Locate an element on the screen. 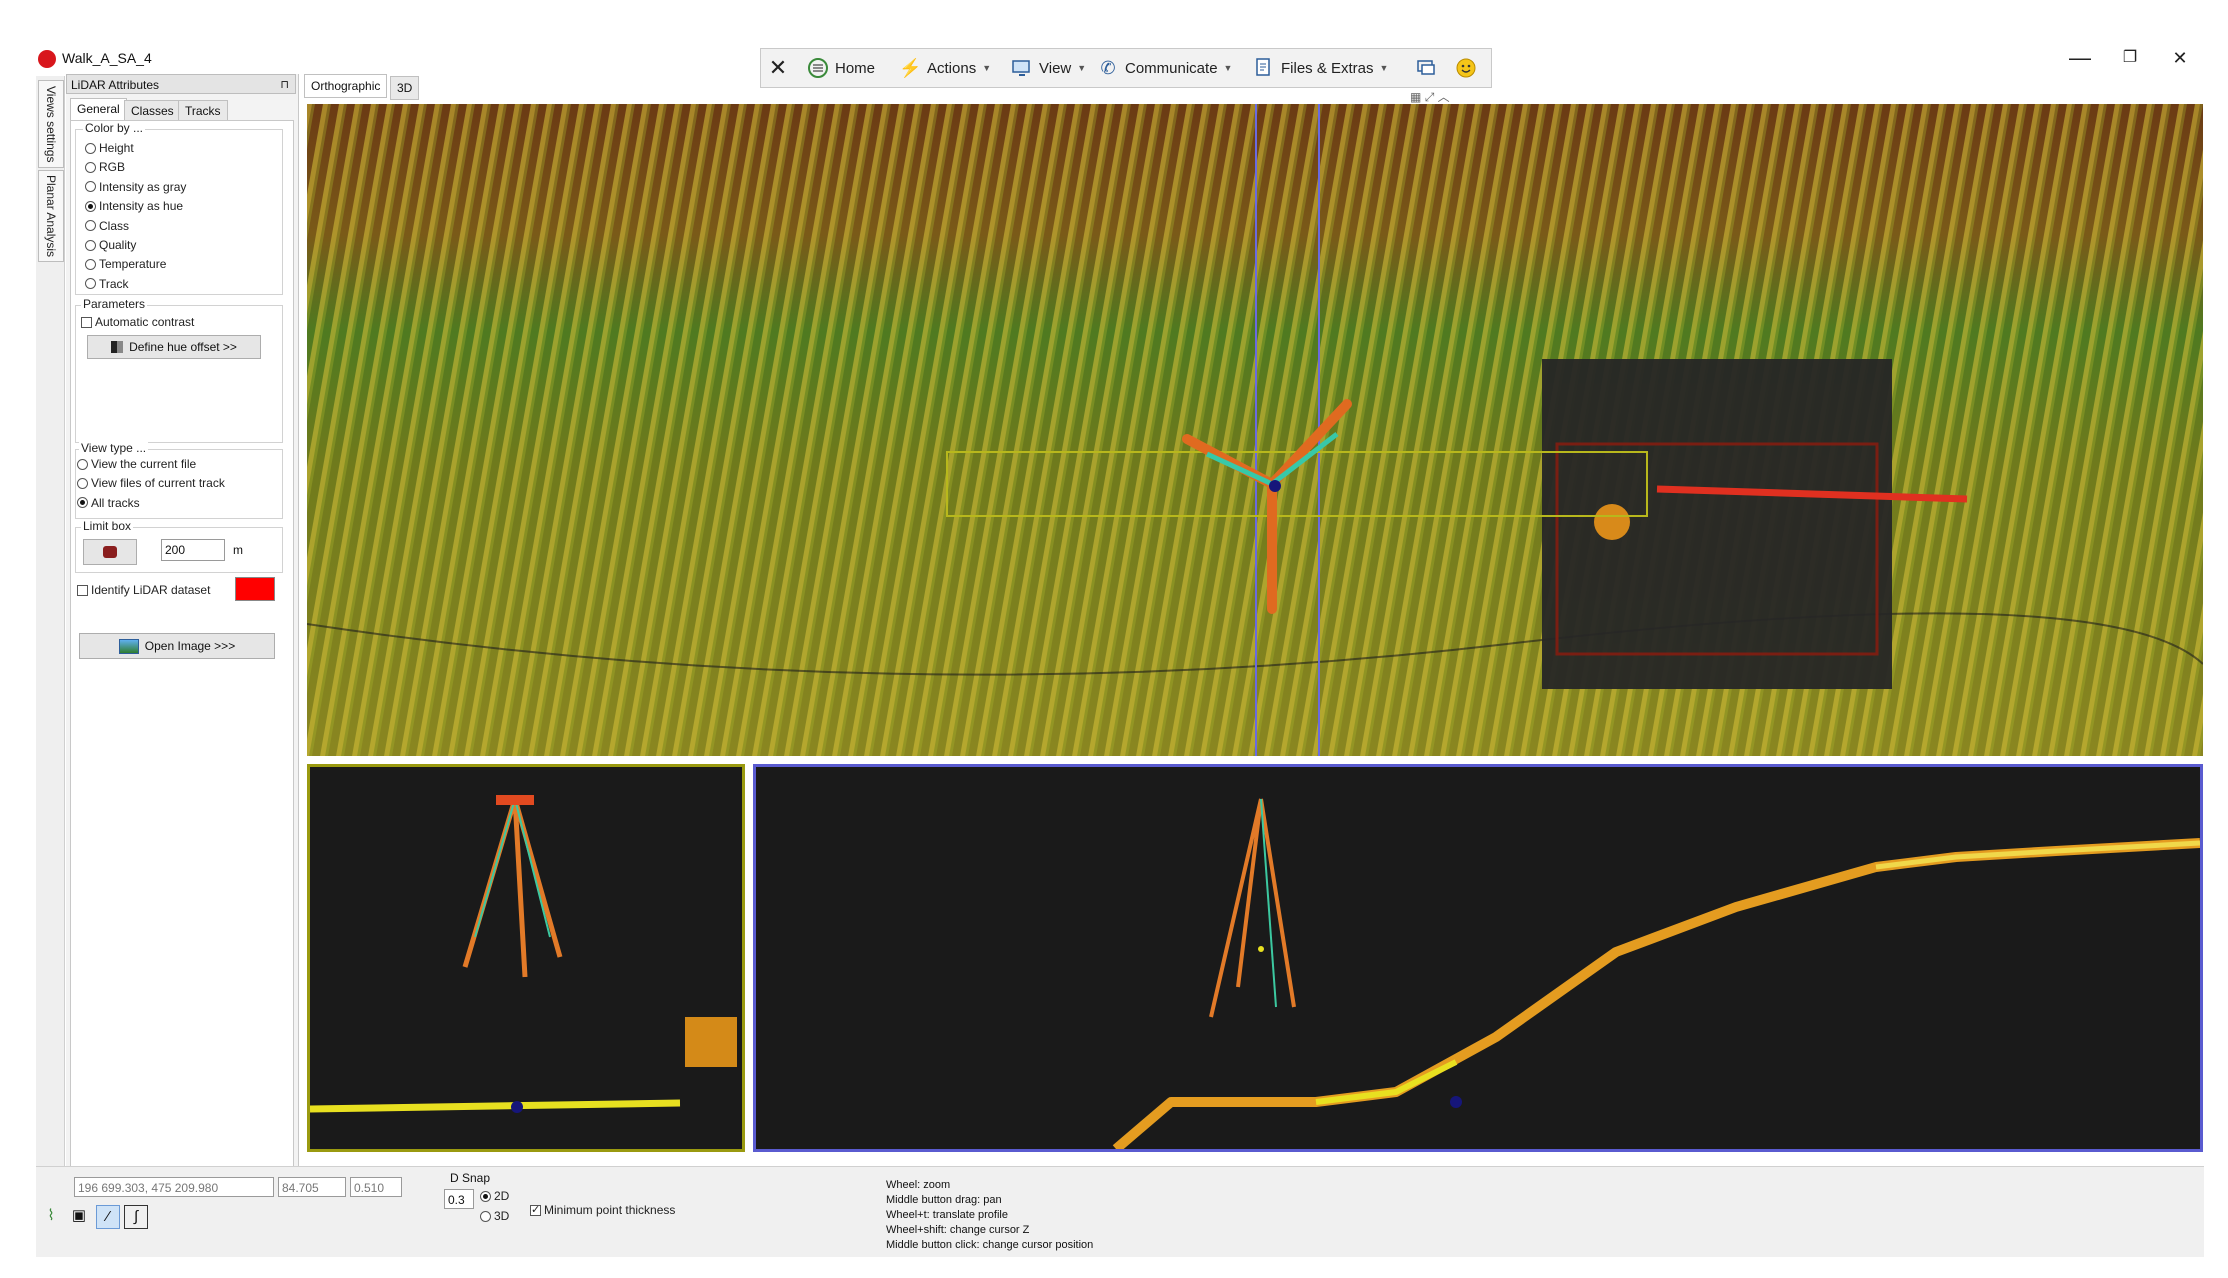 This screenshot has width=2228, height=1278. identify-lidar-checkbox: Identify LiDAR dataset is located at coordinates (143, 590).